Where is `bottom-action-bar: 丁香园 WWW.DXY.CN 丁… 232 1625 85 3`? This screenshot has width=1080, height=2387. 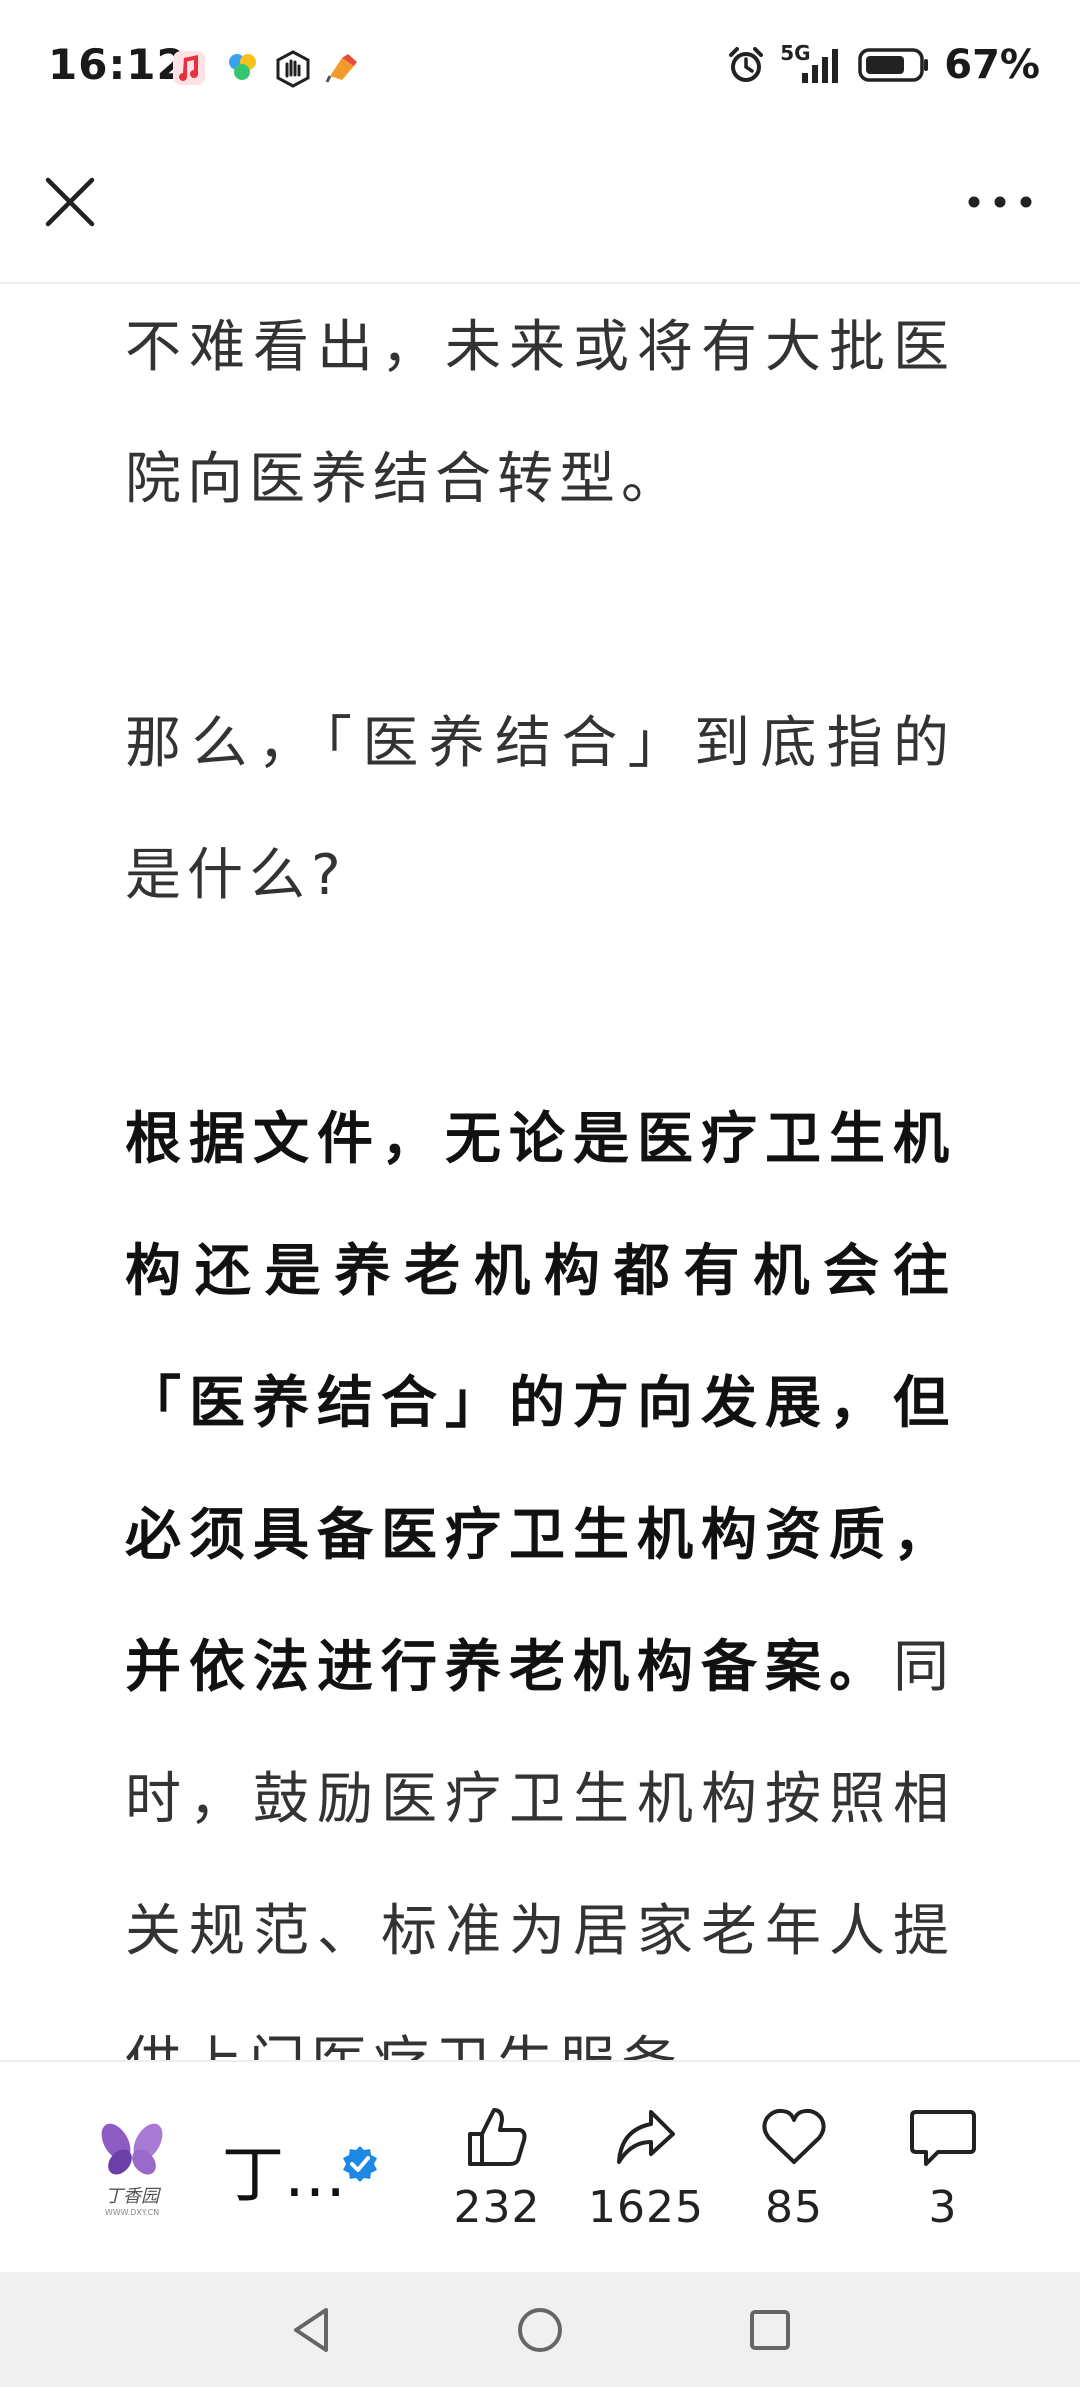 bottom-action-bar: 丁香园 WWW.DXY.CN 丁… 232 1625 85 3 is located at coordinates (540, 2167).